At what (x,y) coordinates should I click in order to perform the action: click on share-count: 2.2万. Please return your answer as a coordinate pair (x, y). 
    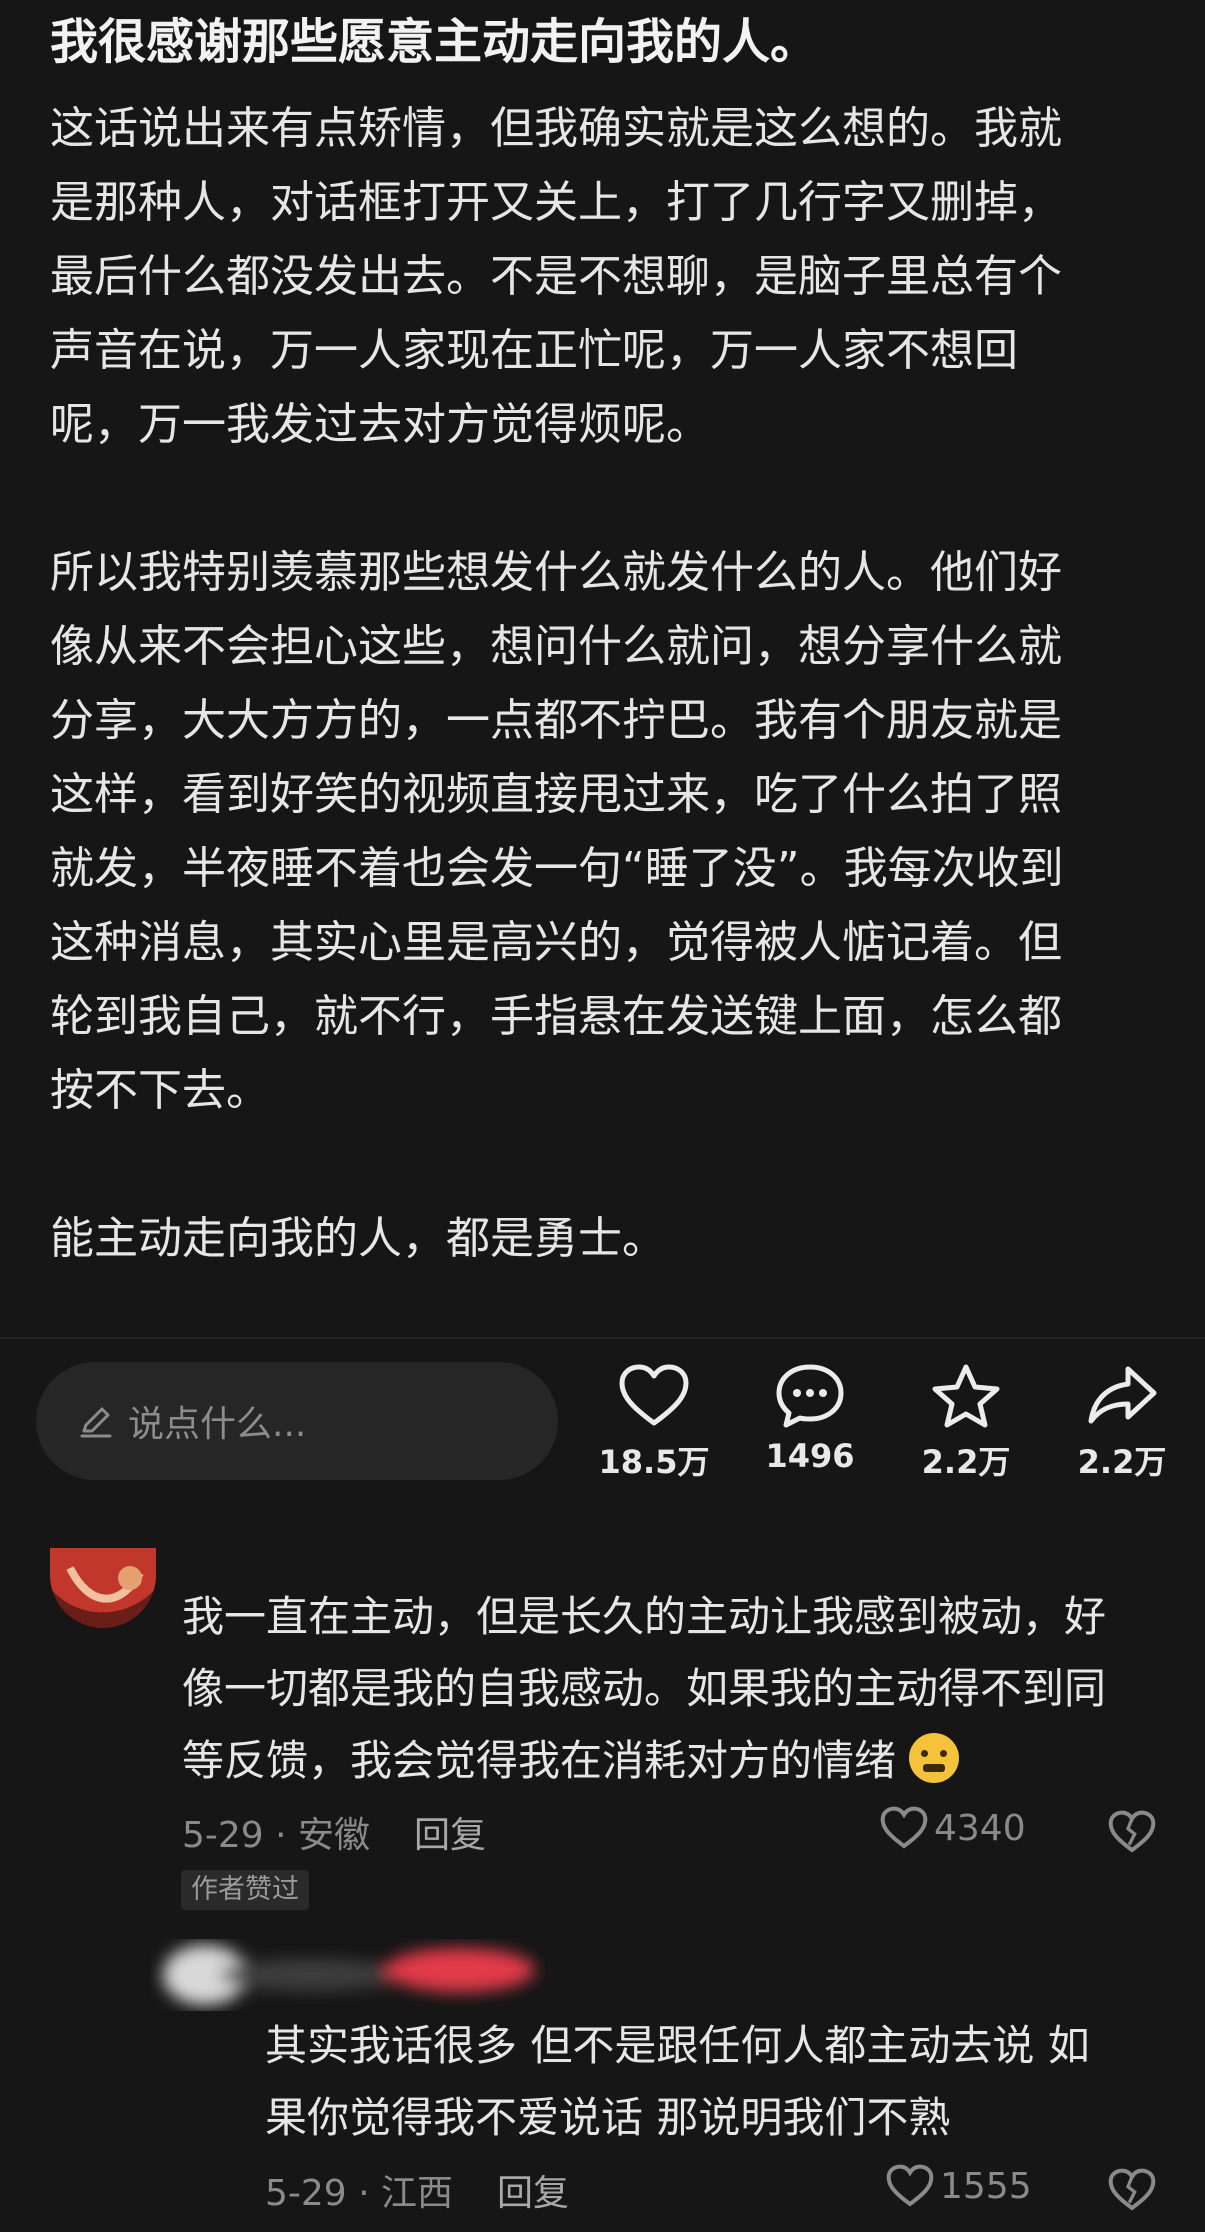
    Looking at the image, I should click on (1122, 1462).